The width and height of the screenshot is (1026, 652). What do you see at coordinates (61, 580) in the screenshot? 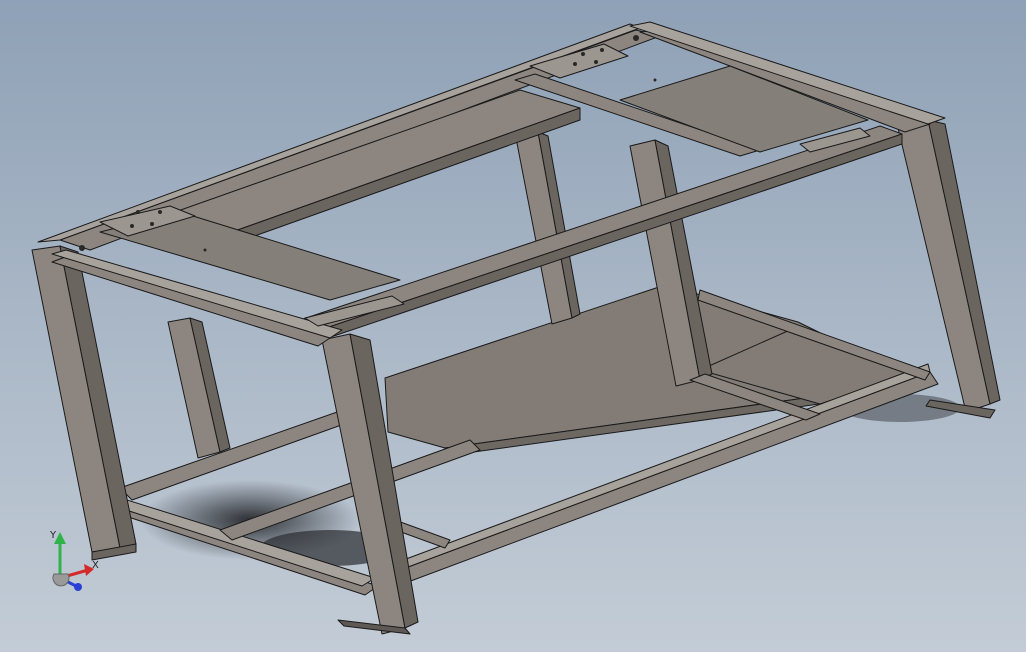
I see `triad-origin-sphere` at bounding box center [61, 580].